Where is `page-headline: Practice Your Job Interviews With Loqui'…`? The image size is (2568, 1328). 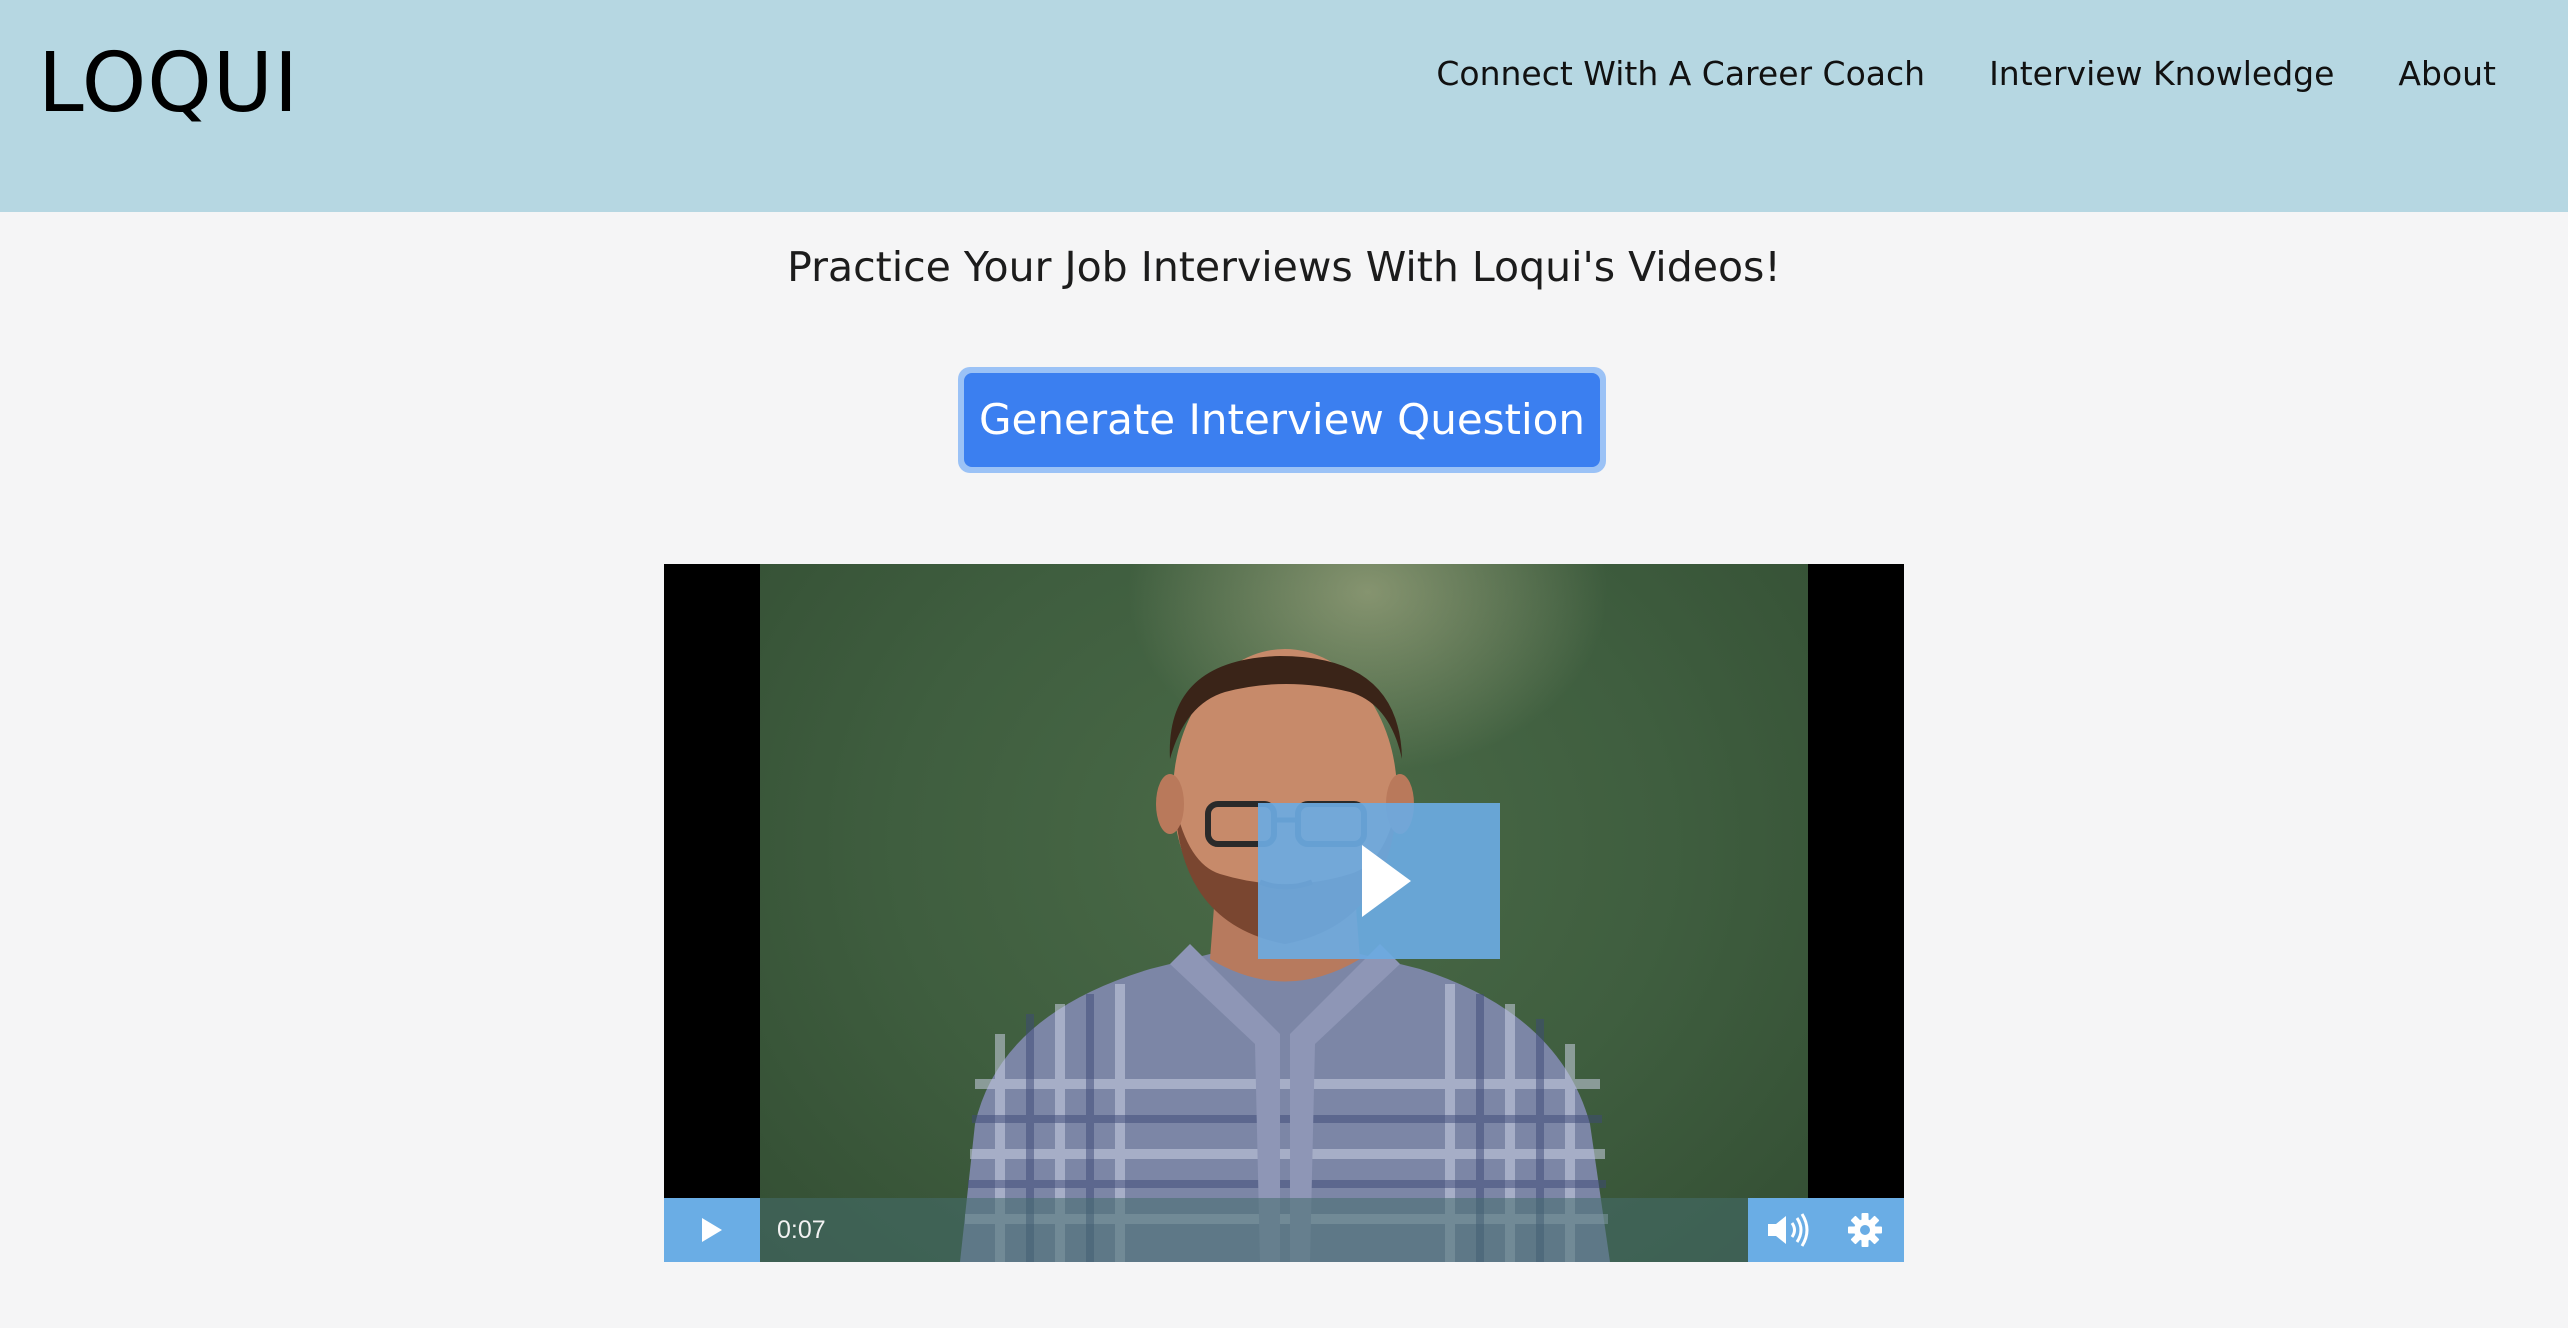
page-headline: Practice Your Job Interviews With Loqui'… is located at coordinates (1284, 267).